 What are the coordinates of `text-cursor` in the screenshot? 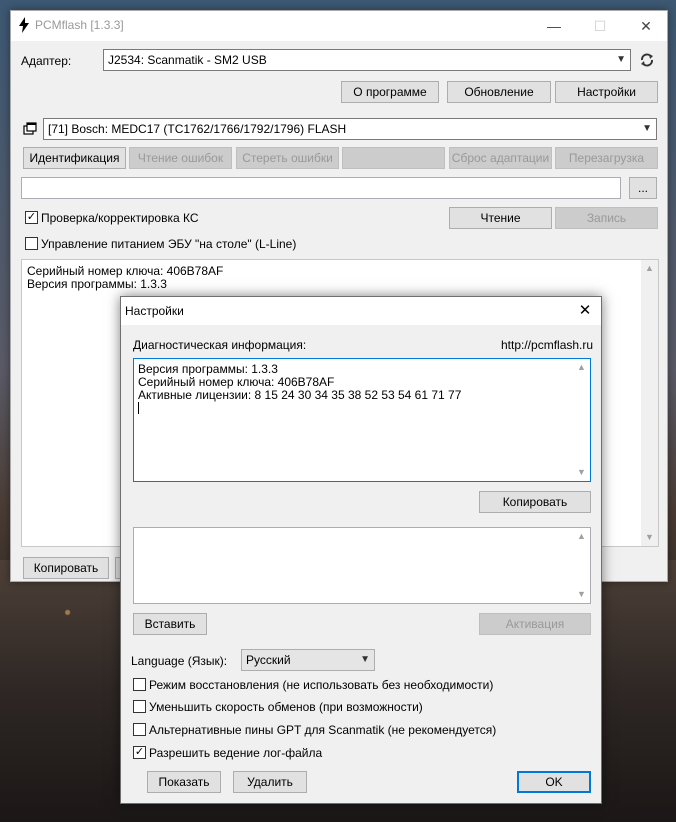 It's located at (138, 408).